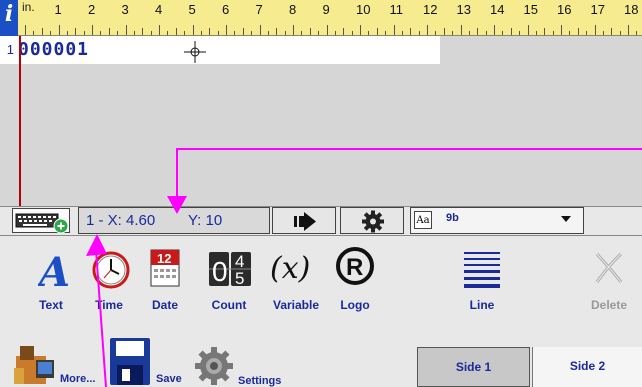 The width and height of the screenshot is (642, 387). Describe the element at coordinates (164, 258) in the screenshot. I see `svg-text: 12` at that location.